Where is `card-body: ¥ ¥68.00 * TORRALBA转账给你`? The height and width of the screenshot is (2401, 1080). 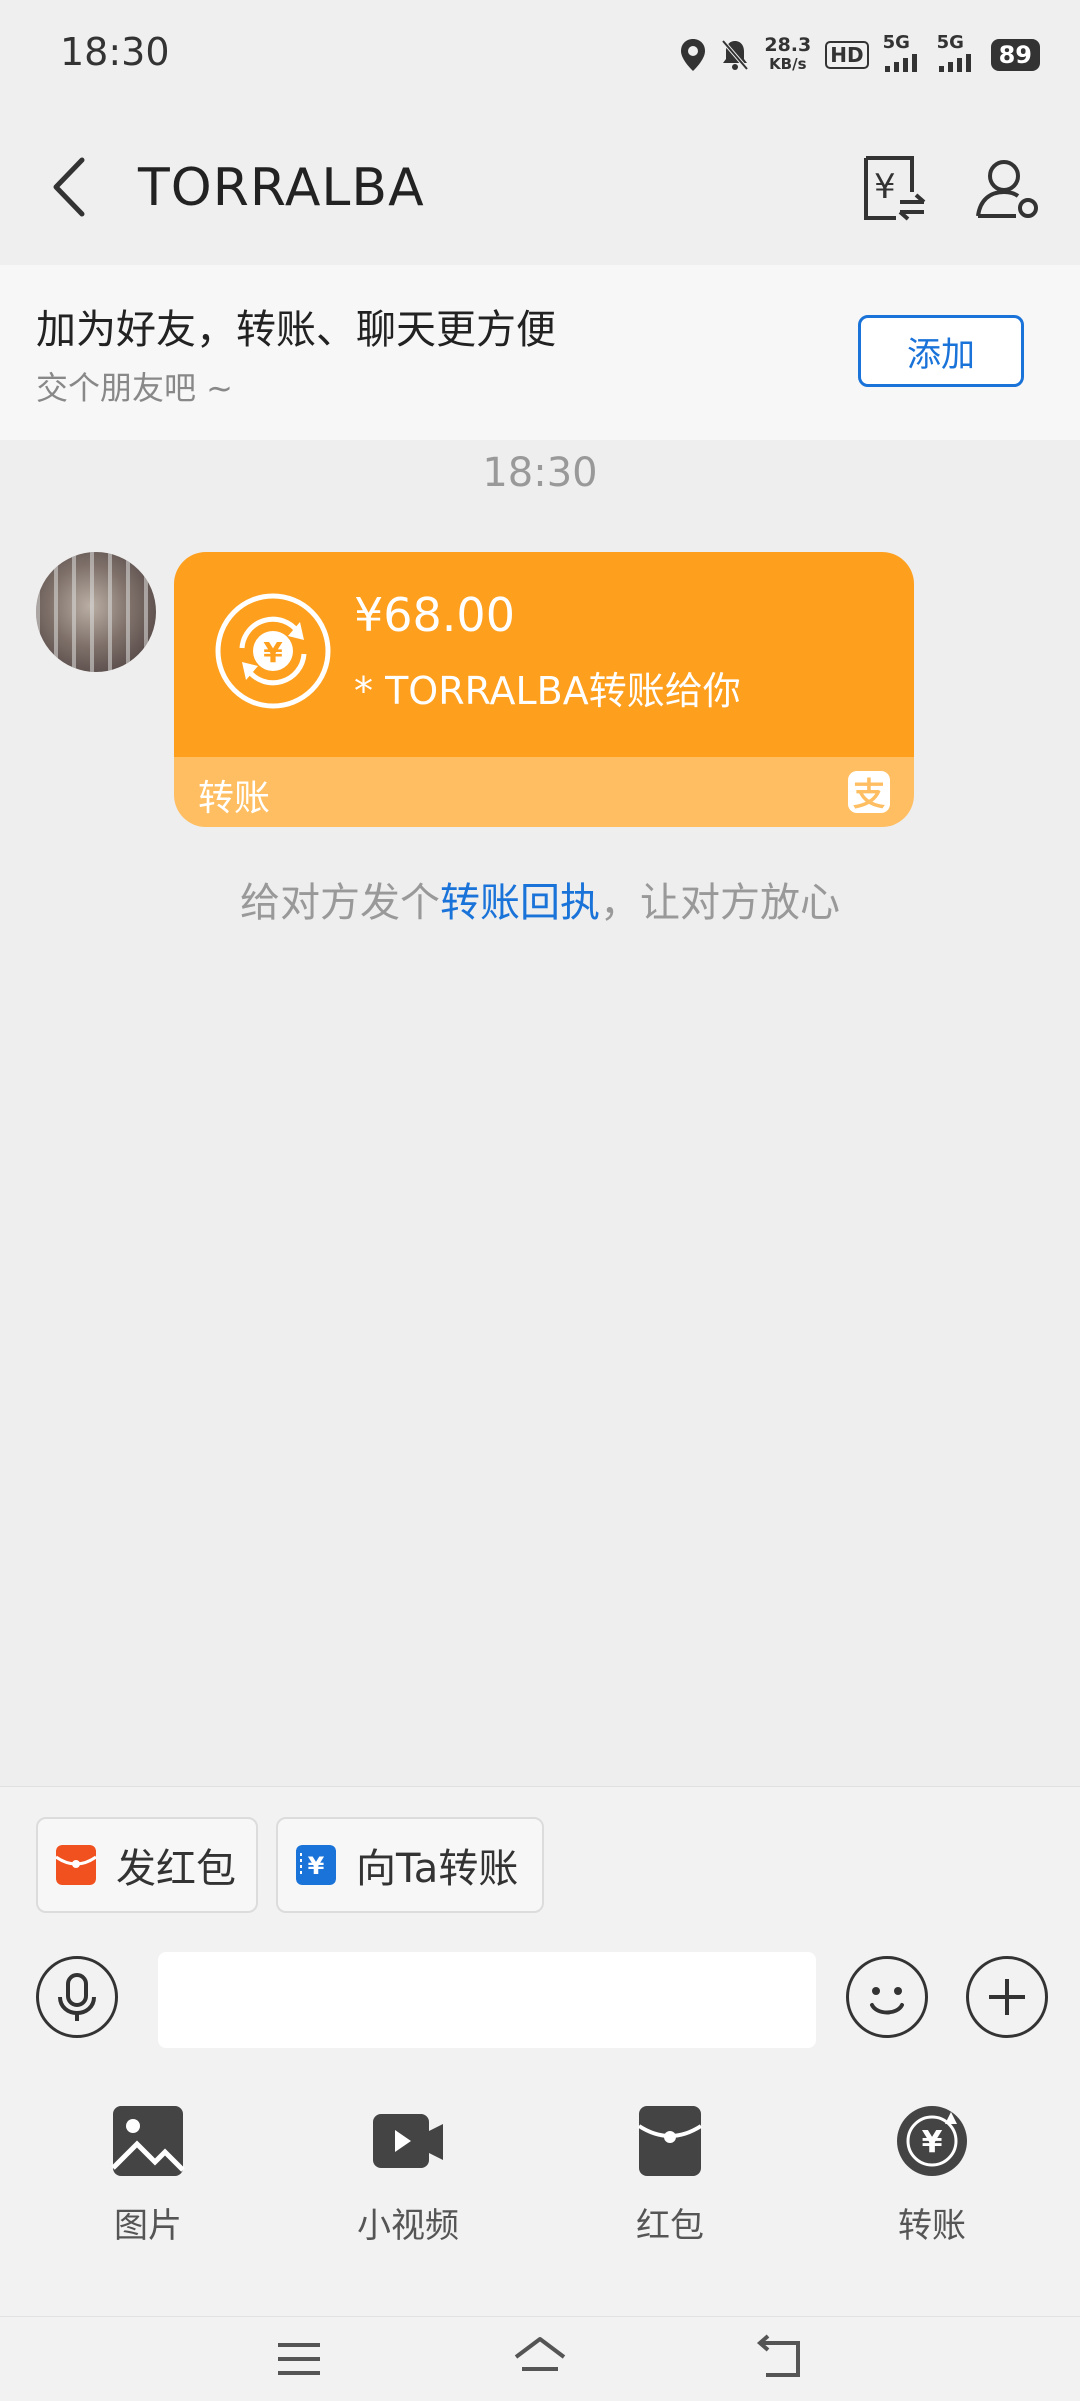
card-body: ¥ ¥68.00 * TORRALBA转账给你 is located at coordinates (544, 654).